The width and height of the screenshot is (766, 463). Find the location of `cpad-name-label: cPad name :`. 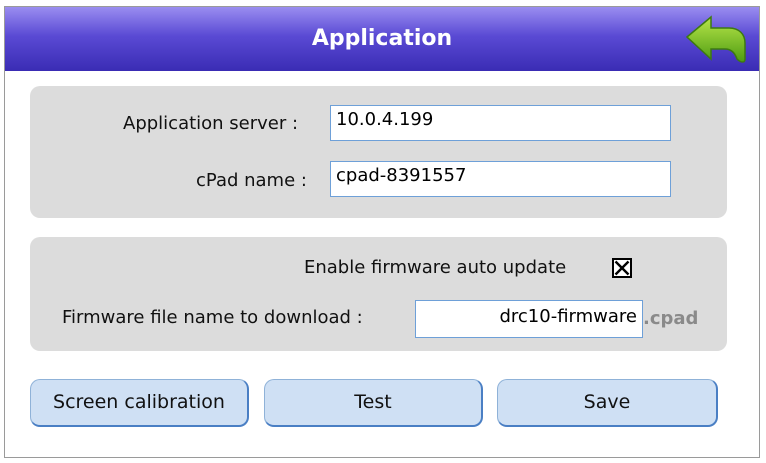

cpad-name-label: cPad name : is located at coordinates (251, 180).